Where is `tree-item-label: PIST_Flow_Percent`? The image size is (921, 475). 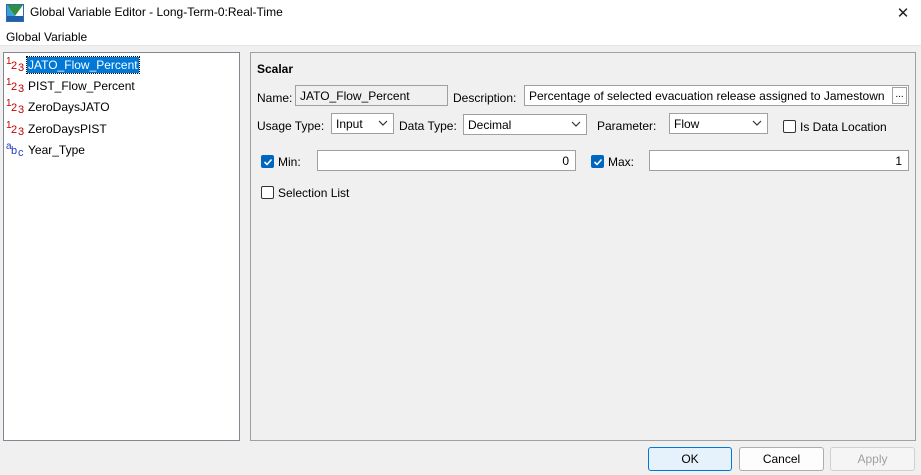 tree-item-label: PIST_Flow_Percent is located at coordinates (81, 85).